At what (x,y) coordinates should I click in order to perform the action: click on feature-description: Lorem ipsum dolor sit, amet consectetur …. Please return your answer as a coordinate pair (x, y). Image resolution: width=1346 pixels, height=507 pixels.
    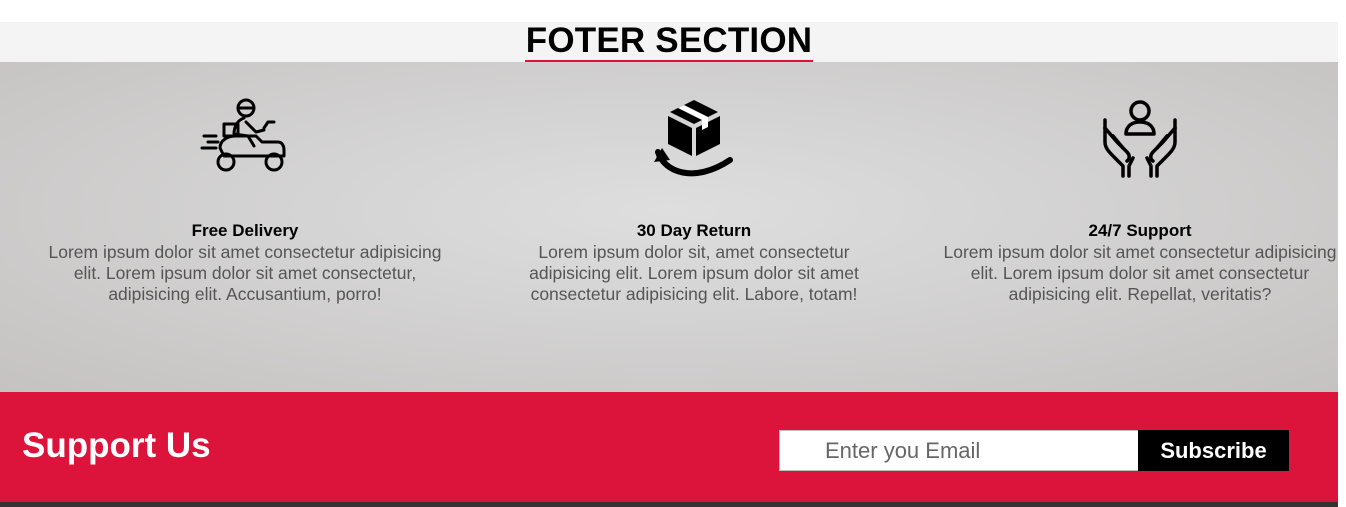
    Looking at the image, I should click on (694, 273).